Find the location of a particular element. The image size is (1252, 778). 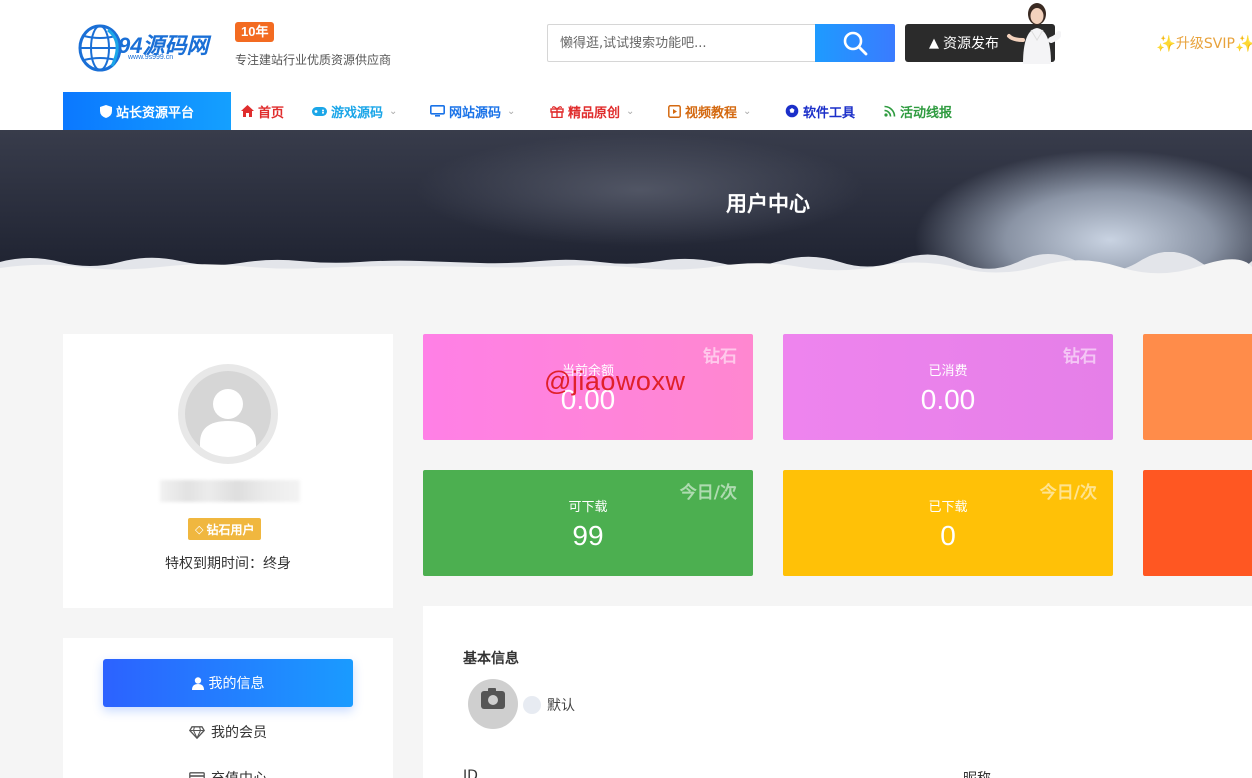

wing-left-icon: ✨ is located at coordinates (1166, 43).